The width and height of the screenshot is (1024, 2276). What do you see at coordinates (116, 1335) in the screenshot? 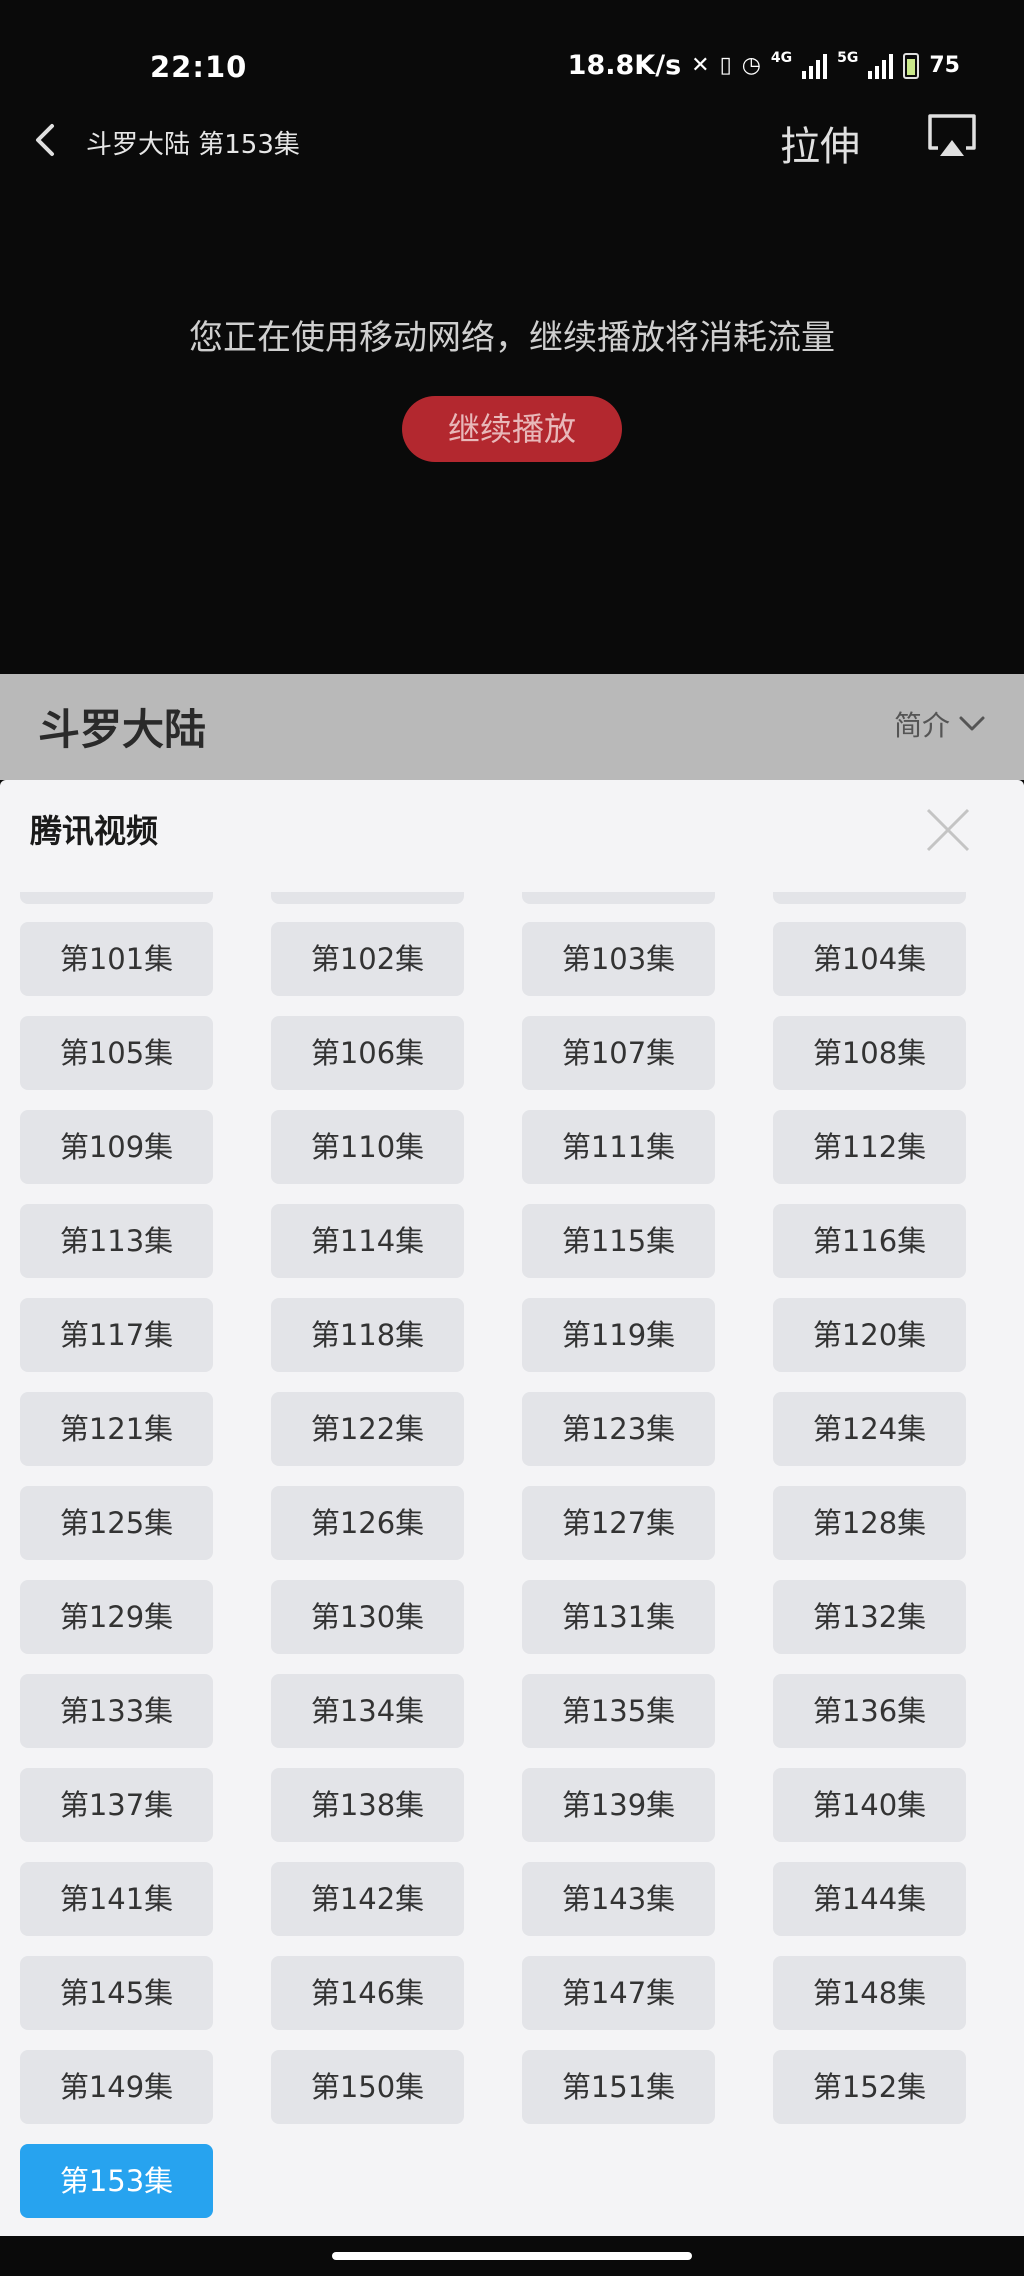
I see `episode-button: 第117集` at bounding box center [116, 1335].